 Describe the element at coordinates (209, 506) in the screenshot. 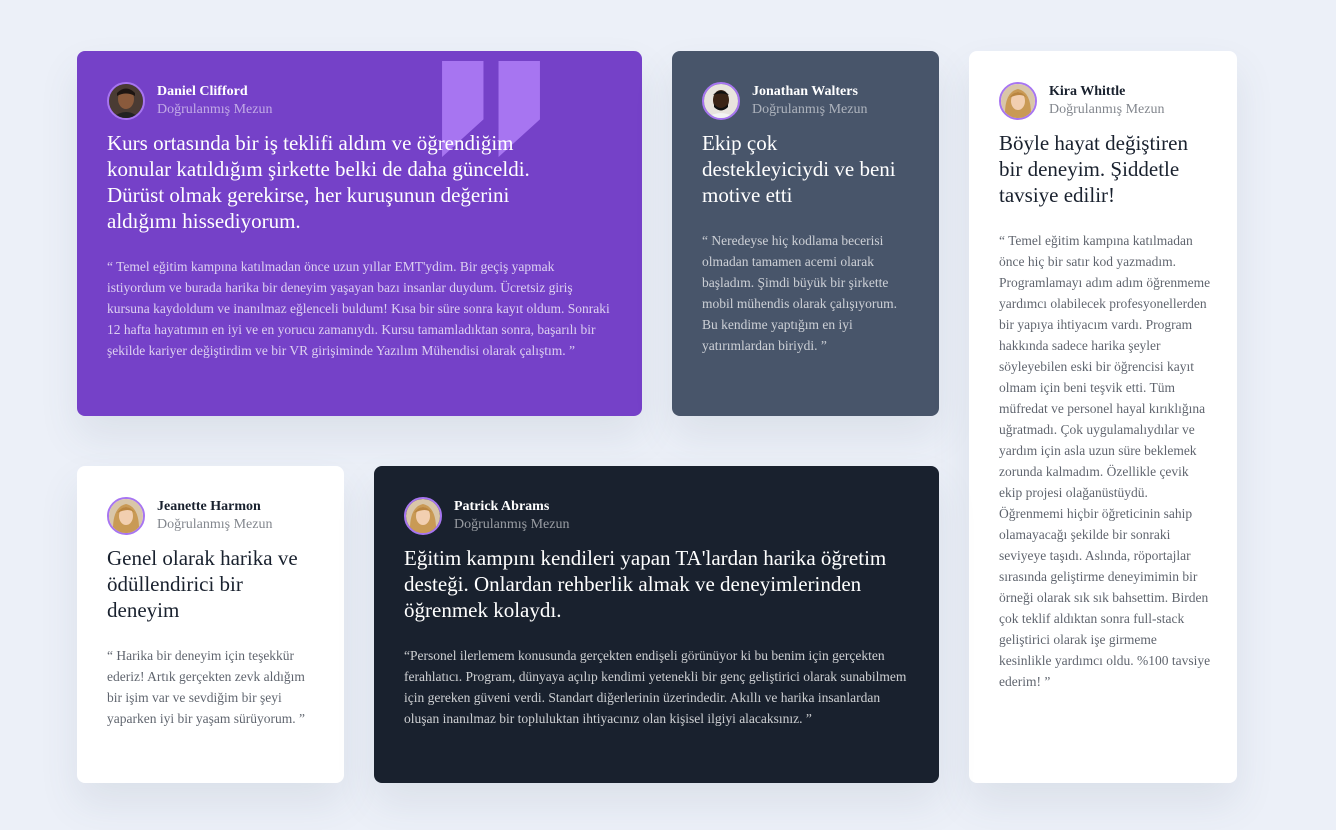

I see `author-name: Jeanette Harmon` at that location.